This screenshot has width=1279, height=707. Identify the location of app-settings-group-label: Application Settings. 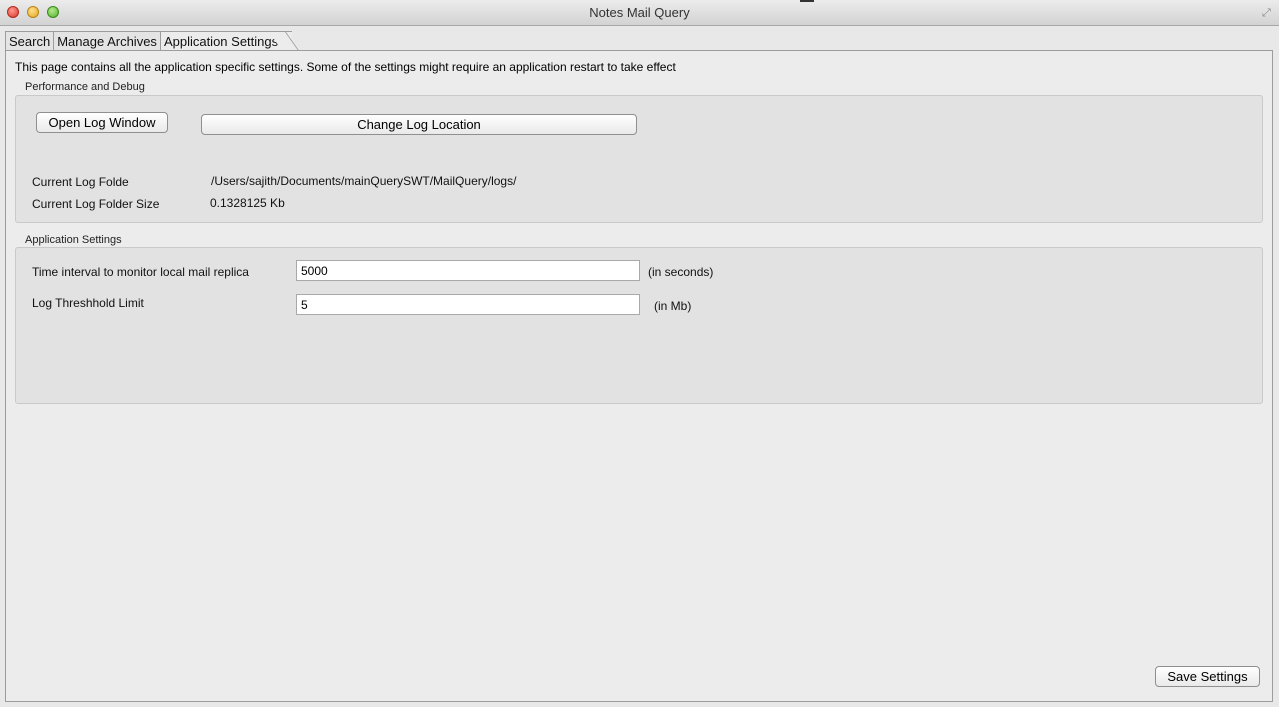
(73, 240).